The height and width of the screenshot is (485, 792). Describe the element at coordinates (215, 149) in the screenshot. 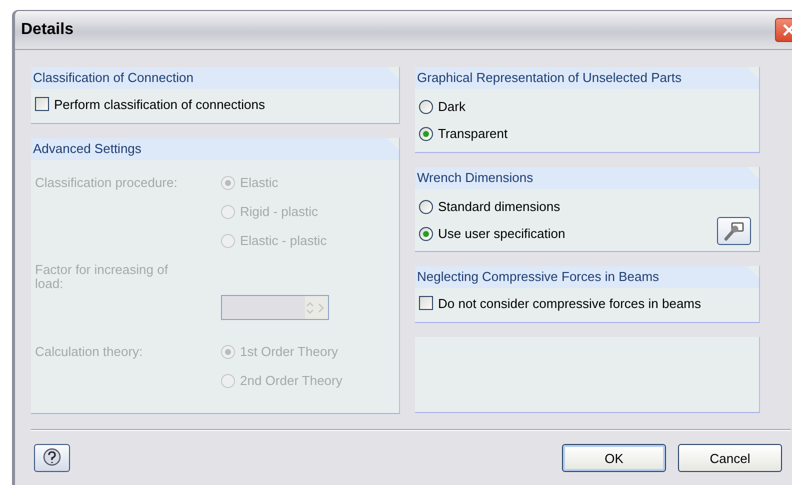

I see `group-header: Advanced Settings` at that location.